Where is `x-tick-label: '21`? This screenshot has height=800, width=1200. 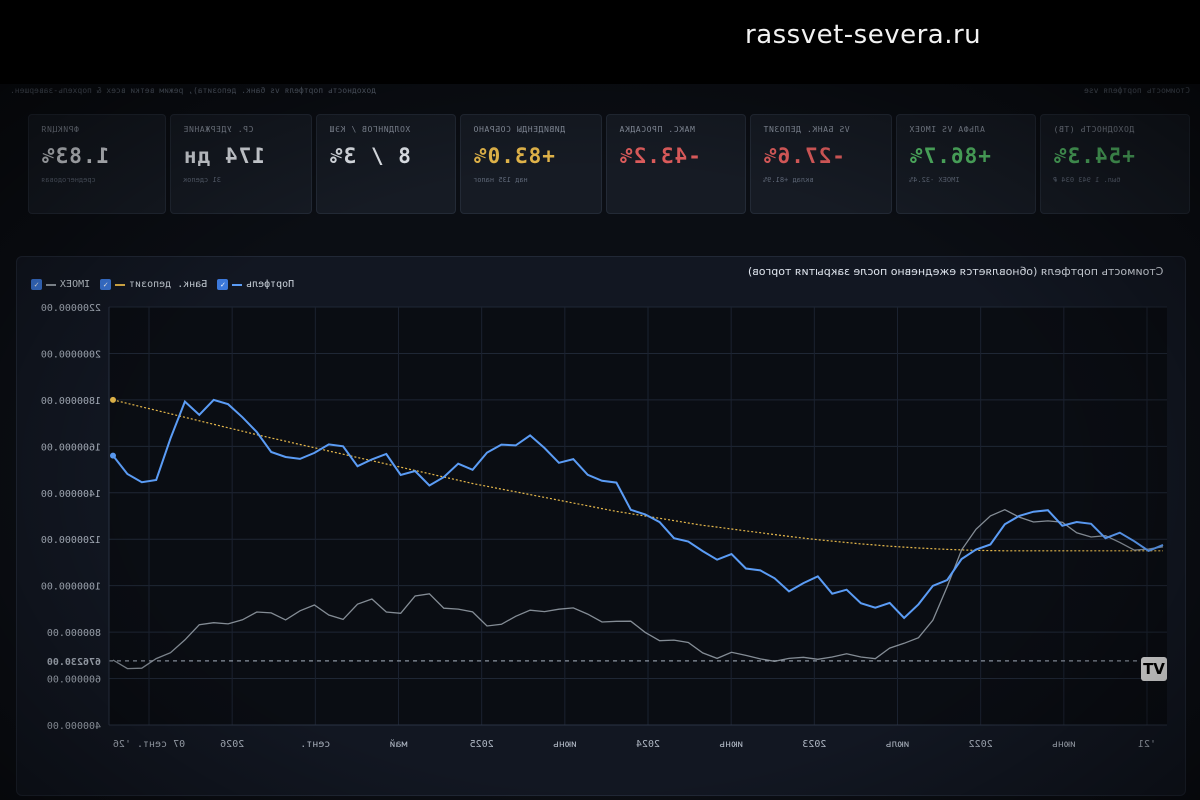
x-tick-label: '21 is located at coordinates (1147, 744).